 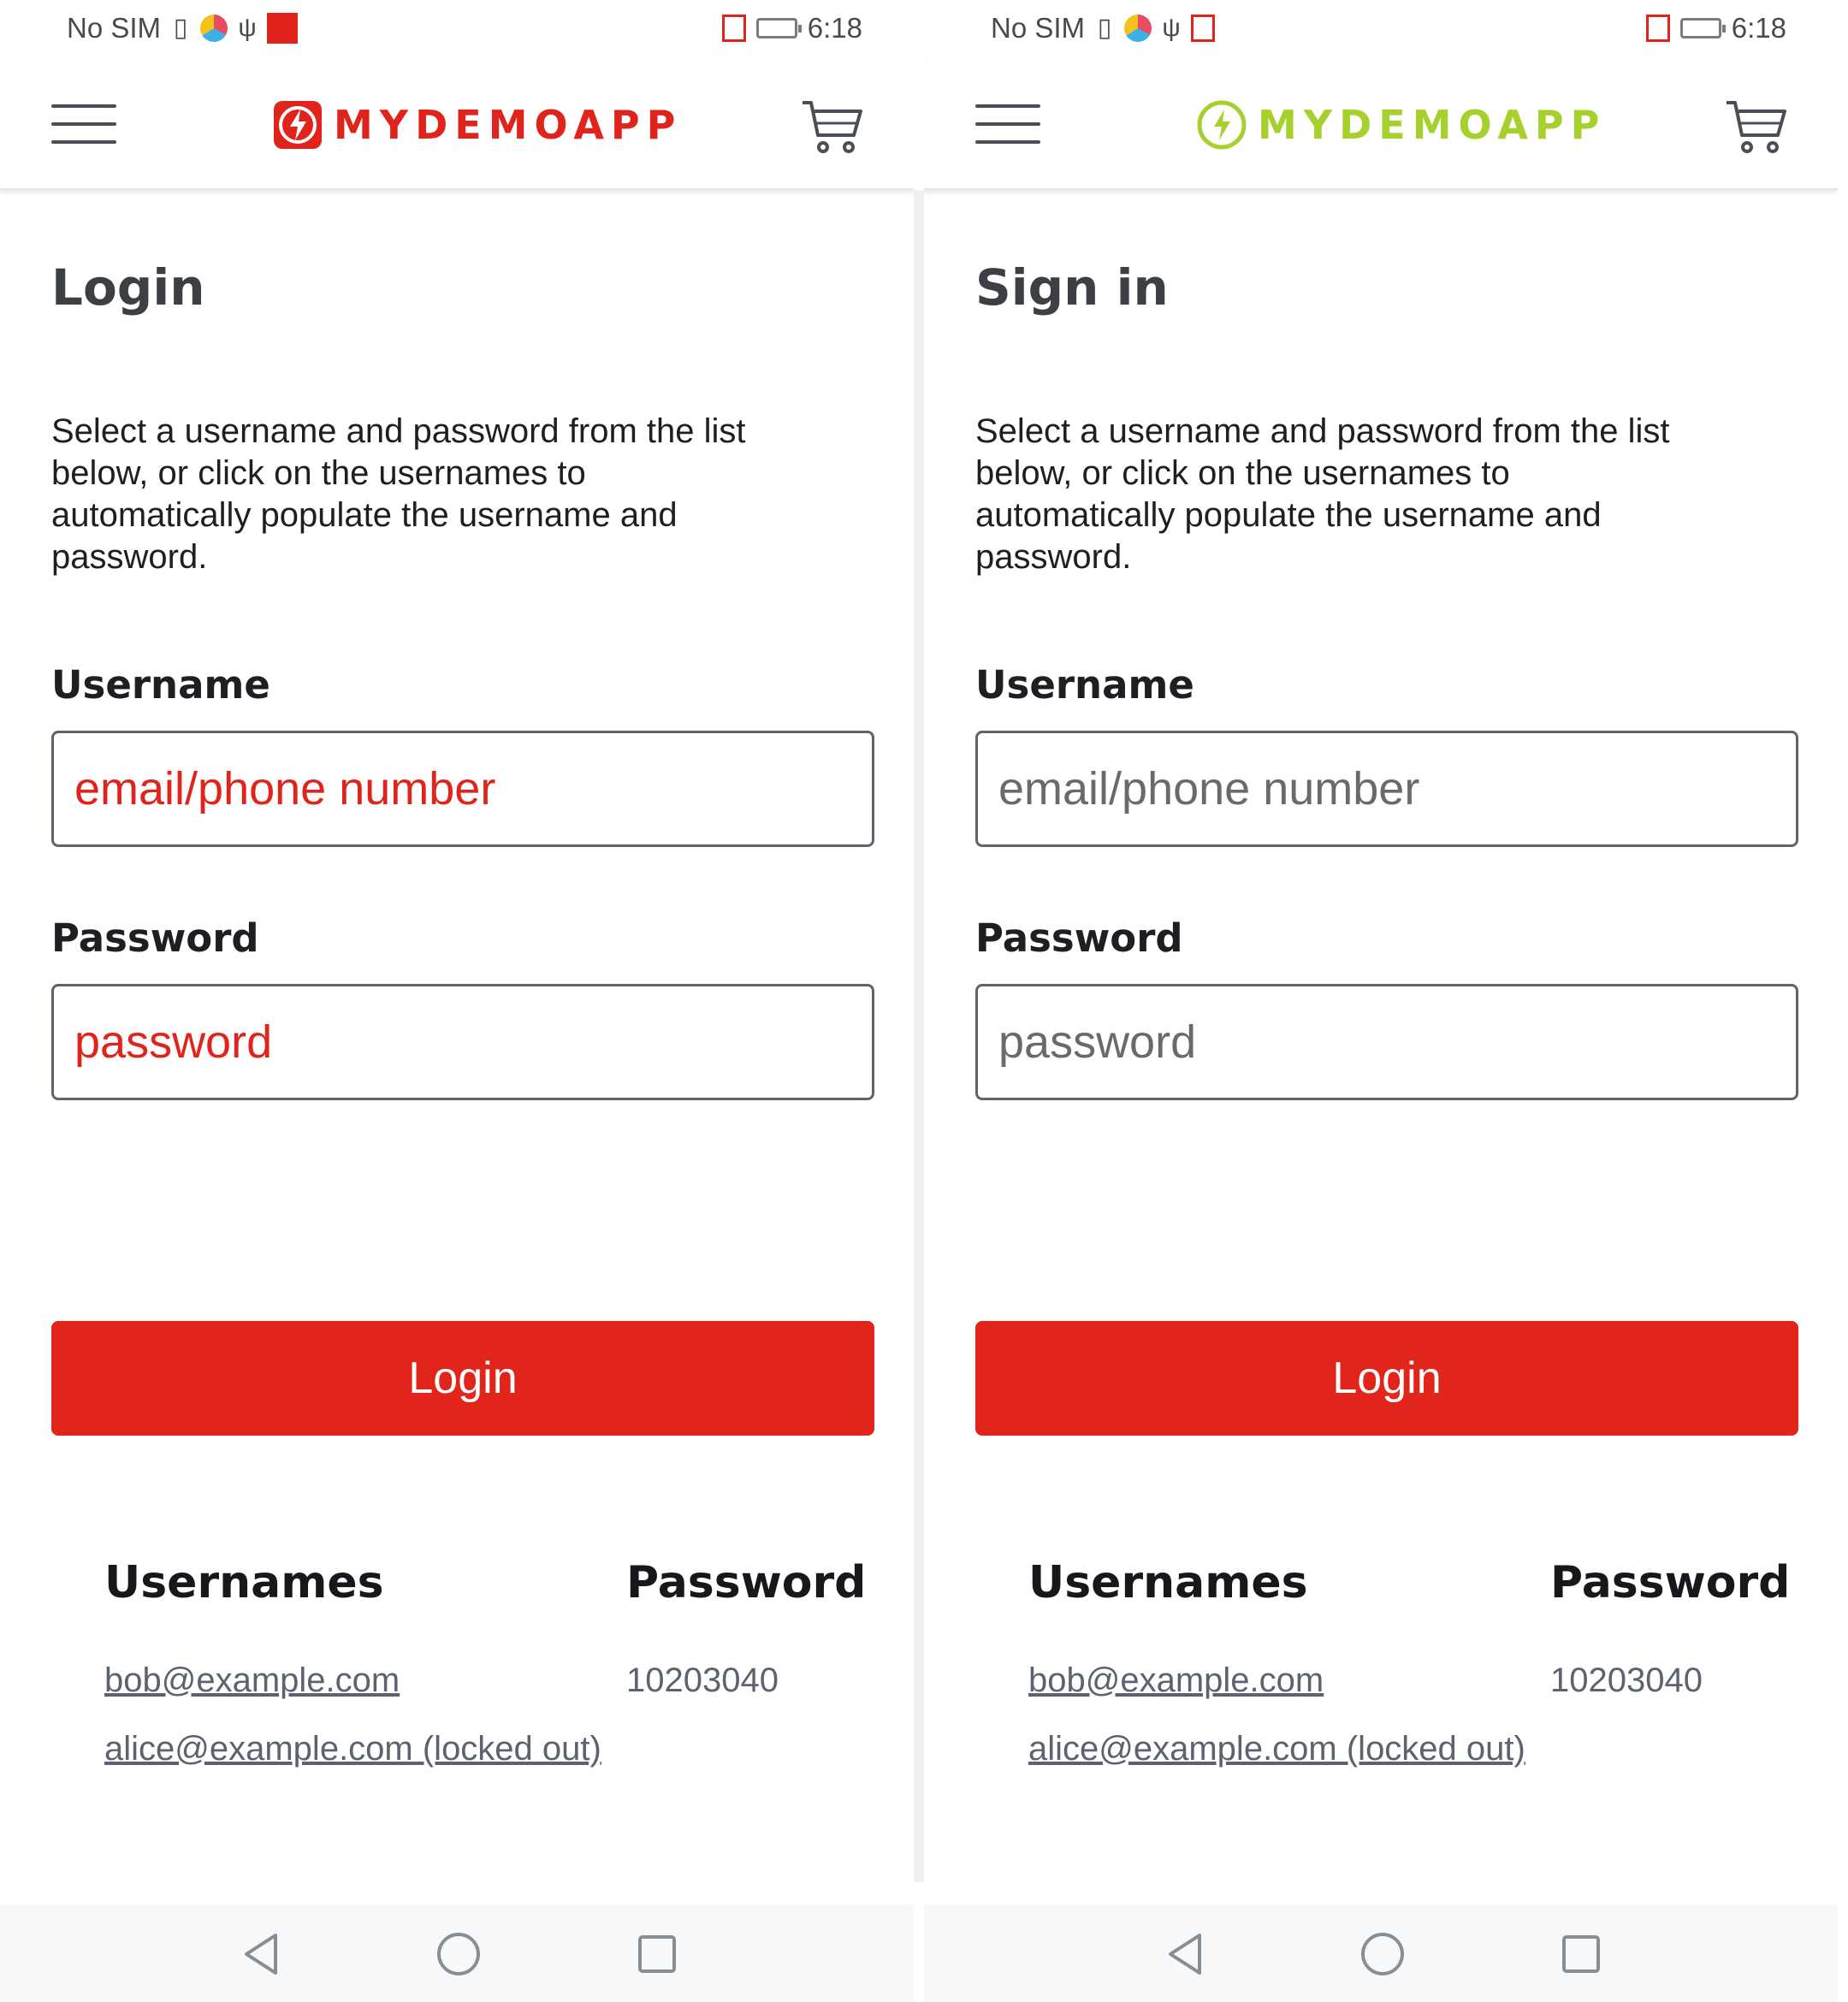 I want to click on page-title: Login, so click(x=128, y=287).